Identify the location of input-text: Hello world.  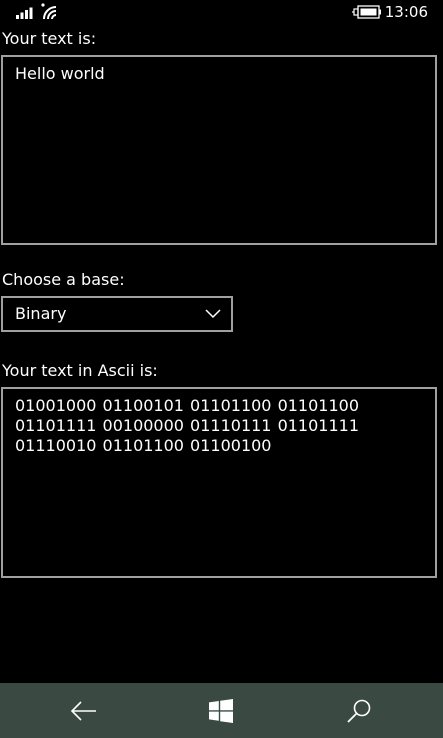
(60, 73).